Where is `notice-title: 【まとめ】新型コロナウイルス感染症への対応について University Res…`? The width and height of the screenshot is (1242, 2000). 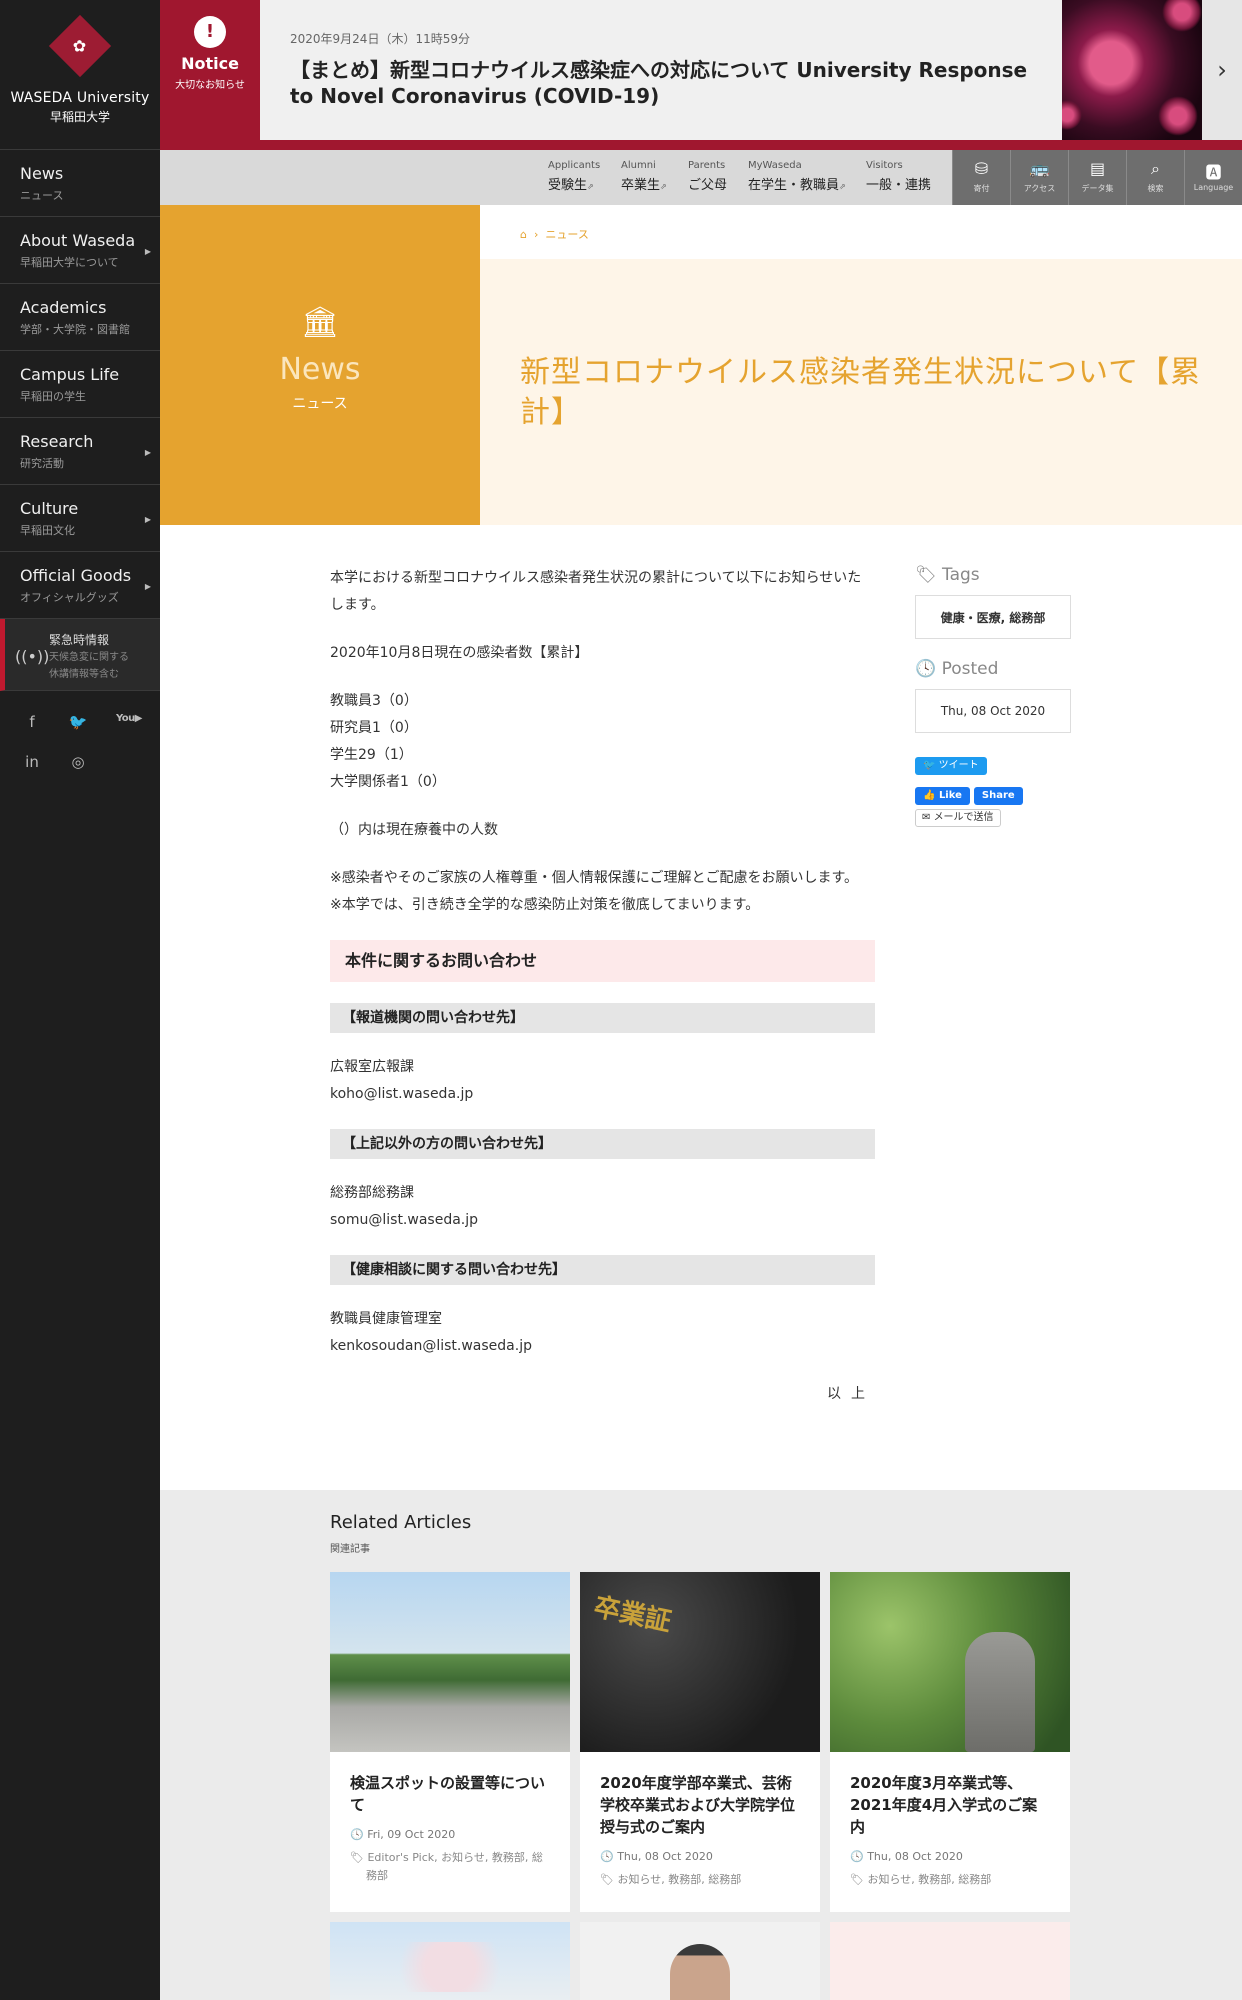
notice-title: 【まとめ】新型コロナウイルス感染症への対応について University Res… is located at coordinates (659, 83).